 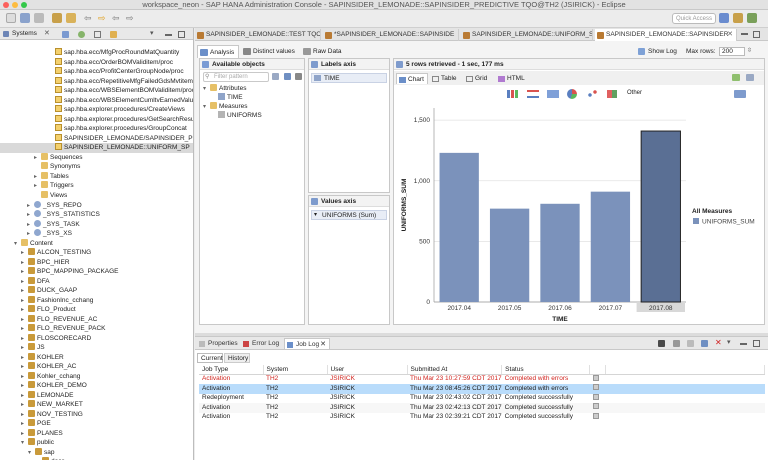 What do you see at coordinates (724, 18) in the screenshot?
I see `perspective-hana-icon` at bounding box center [724, 18].